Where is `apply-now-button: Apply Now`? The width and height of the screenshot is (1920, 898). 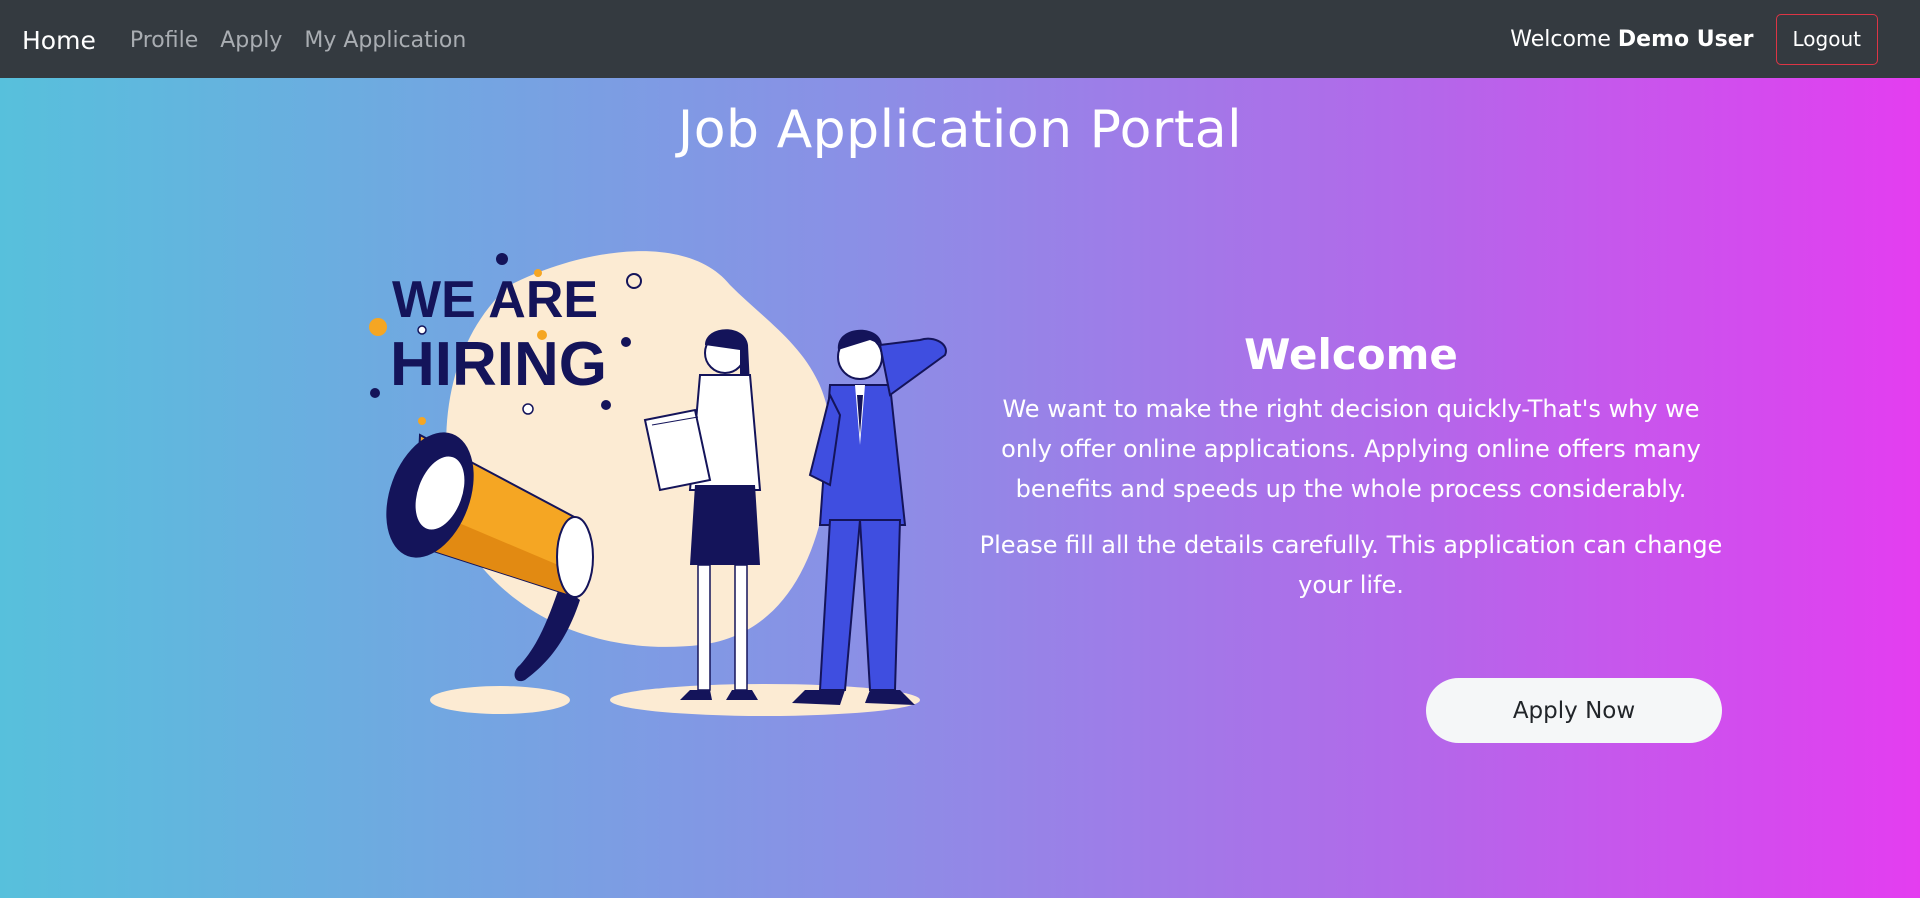 apply-now-button: Apply Now is located at coordinates (1574, 710).